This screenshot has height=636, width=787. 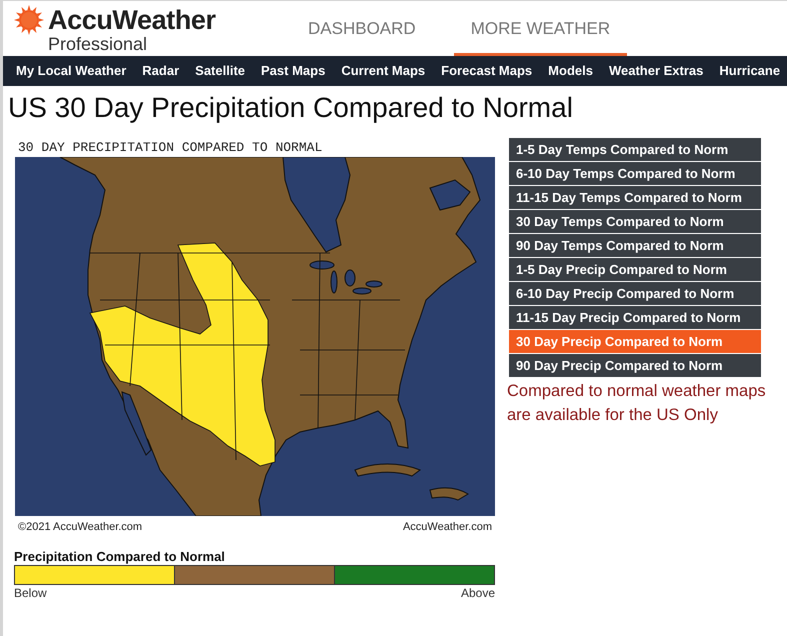 I want to click on map-link: 90 Day Temps Compared to Norm, so click(x=635, y=245).